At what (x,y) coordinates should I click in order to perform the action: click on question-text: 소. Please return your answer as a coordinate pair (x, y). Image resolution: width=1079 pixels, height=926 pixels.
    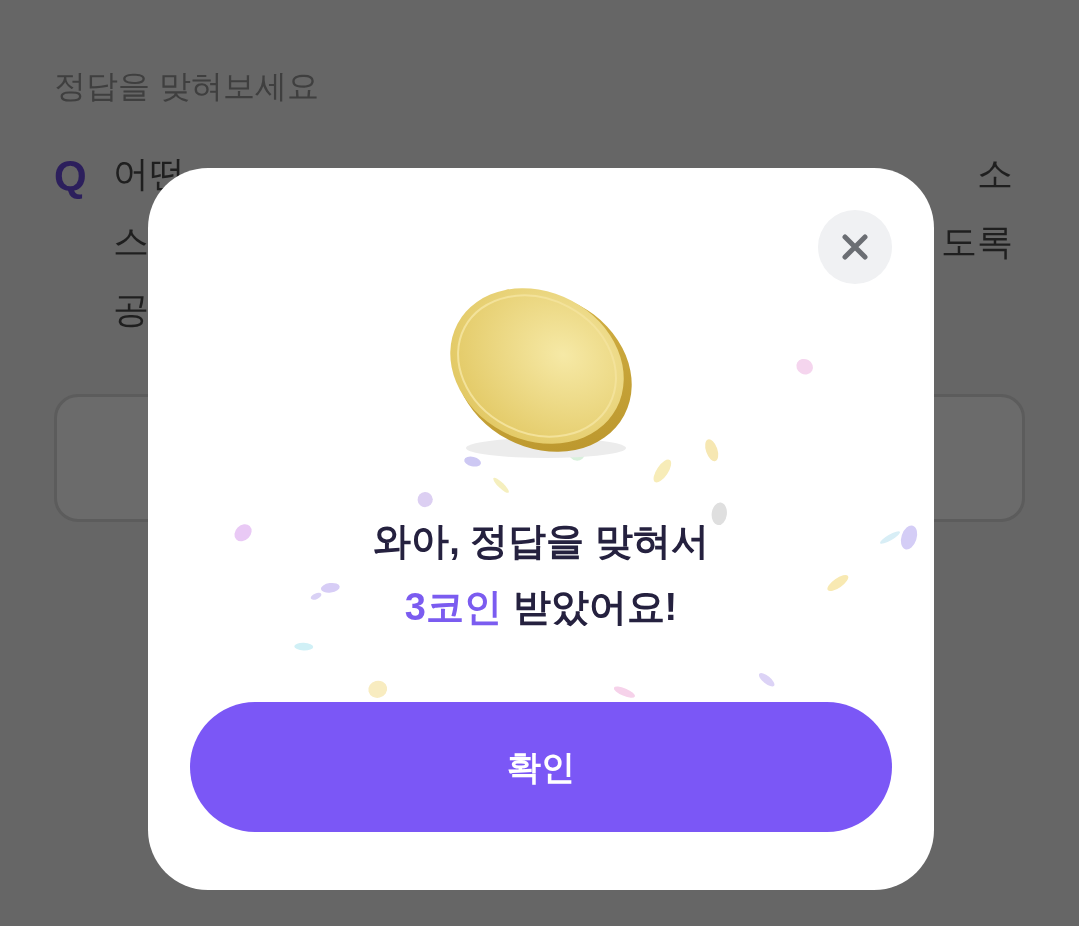
    Looking at the image, I should click on (995, 174).